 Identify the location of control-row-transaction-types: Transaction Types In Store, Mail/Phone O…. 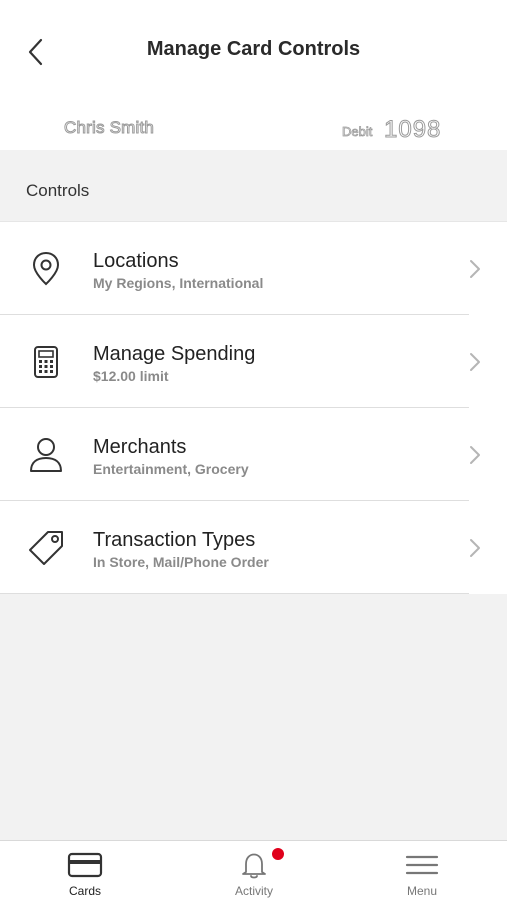
(253, 547).